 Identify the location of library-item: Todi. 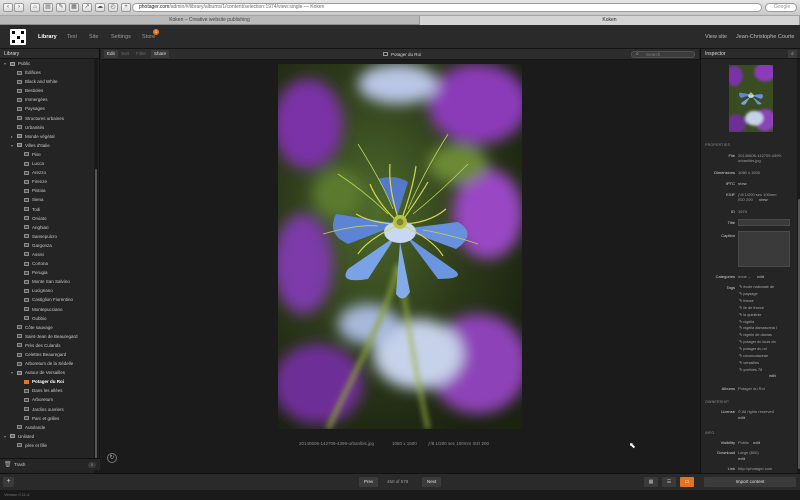
(47, 209).